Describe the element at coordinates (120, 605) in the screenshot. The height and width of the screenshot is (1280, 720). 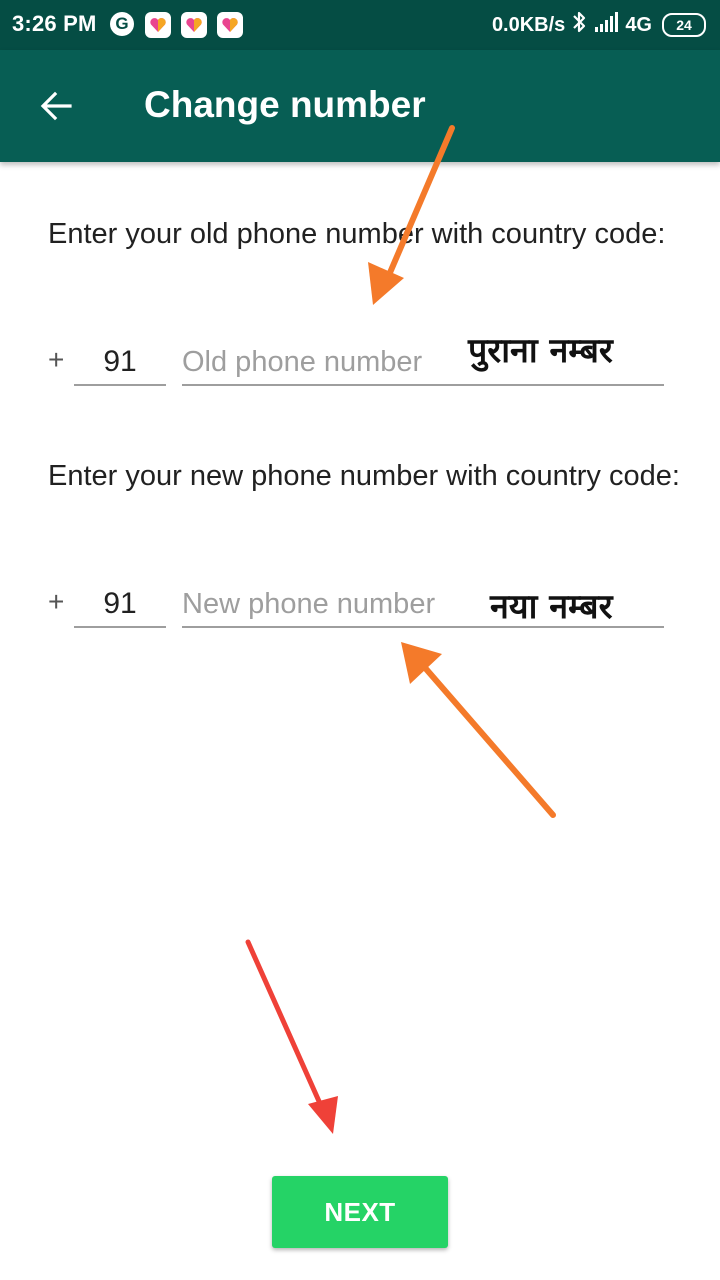
I see `new-country-code-input: 91` at that location.